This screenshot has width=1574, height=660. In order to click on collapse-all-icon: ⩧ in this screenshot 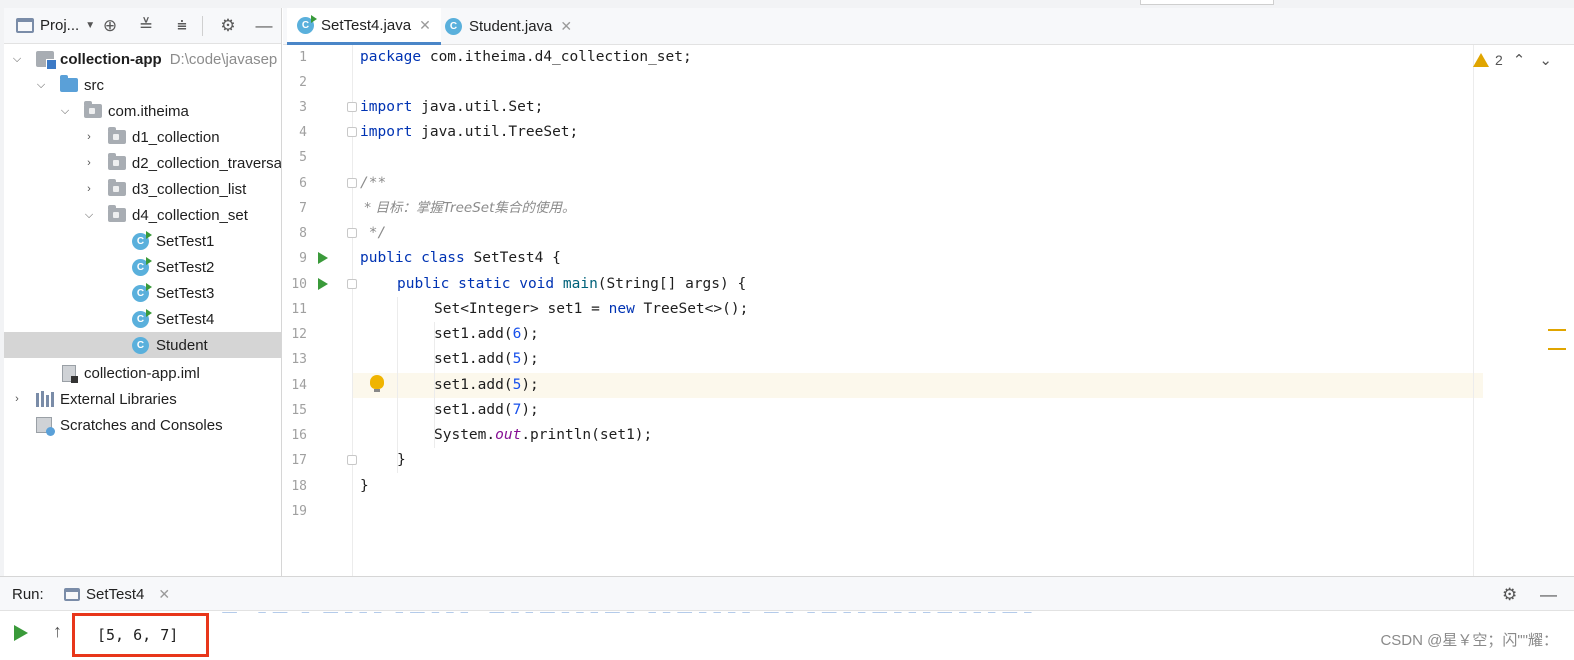, I will do `click(182, 26)`.